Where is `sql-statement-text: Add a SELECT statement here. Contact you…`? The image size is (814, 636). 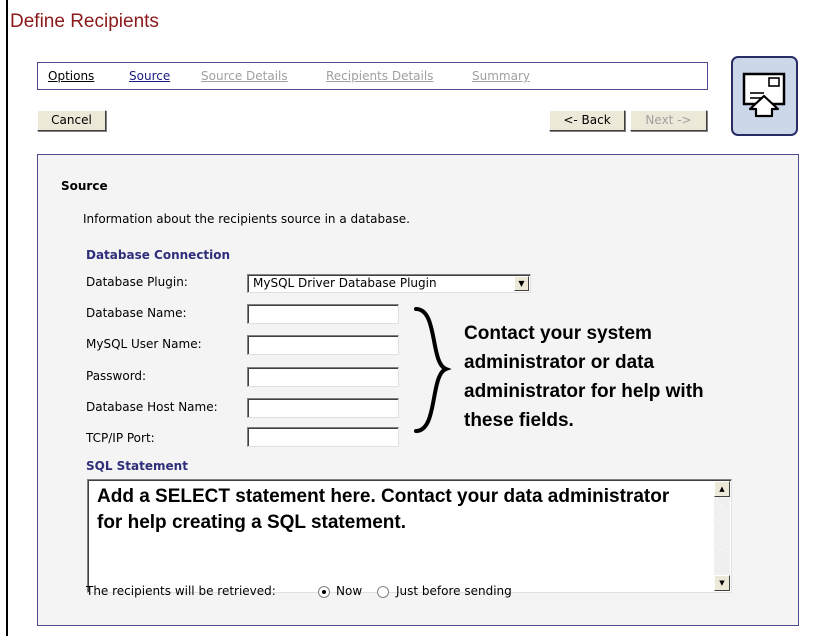
sql-statement-text: Add a SELECT statement here. Contact you… is located at coordinates (383, 509).